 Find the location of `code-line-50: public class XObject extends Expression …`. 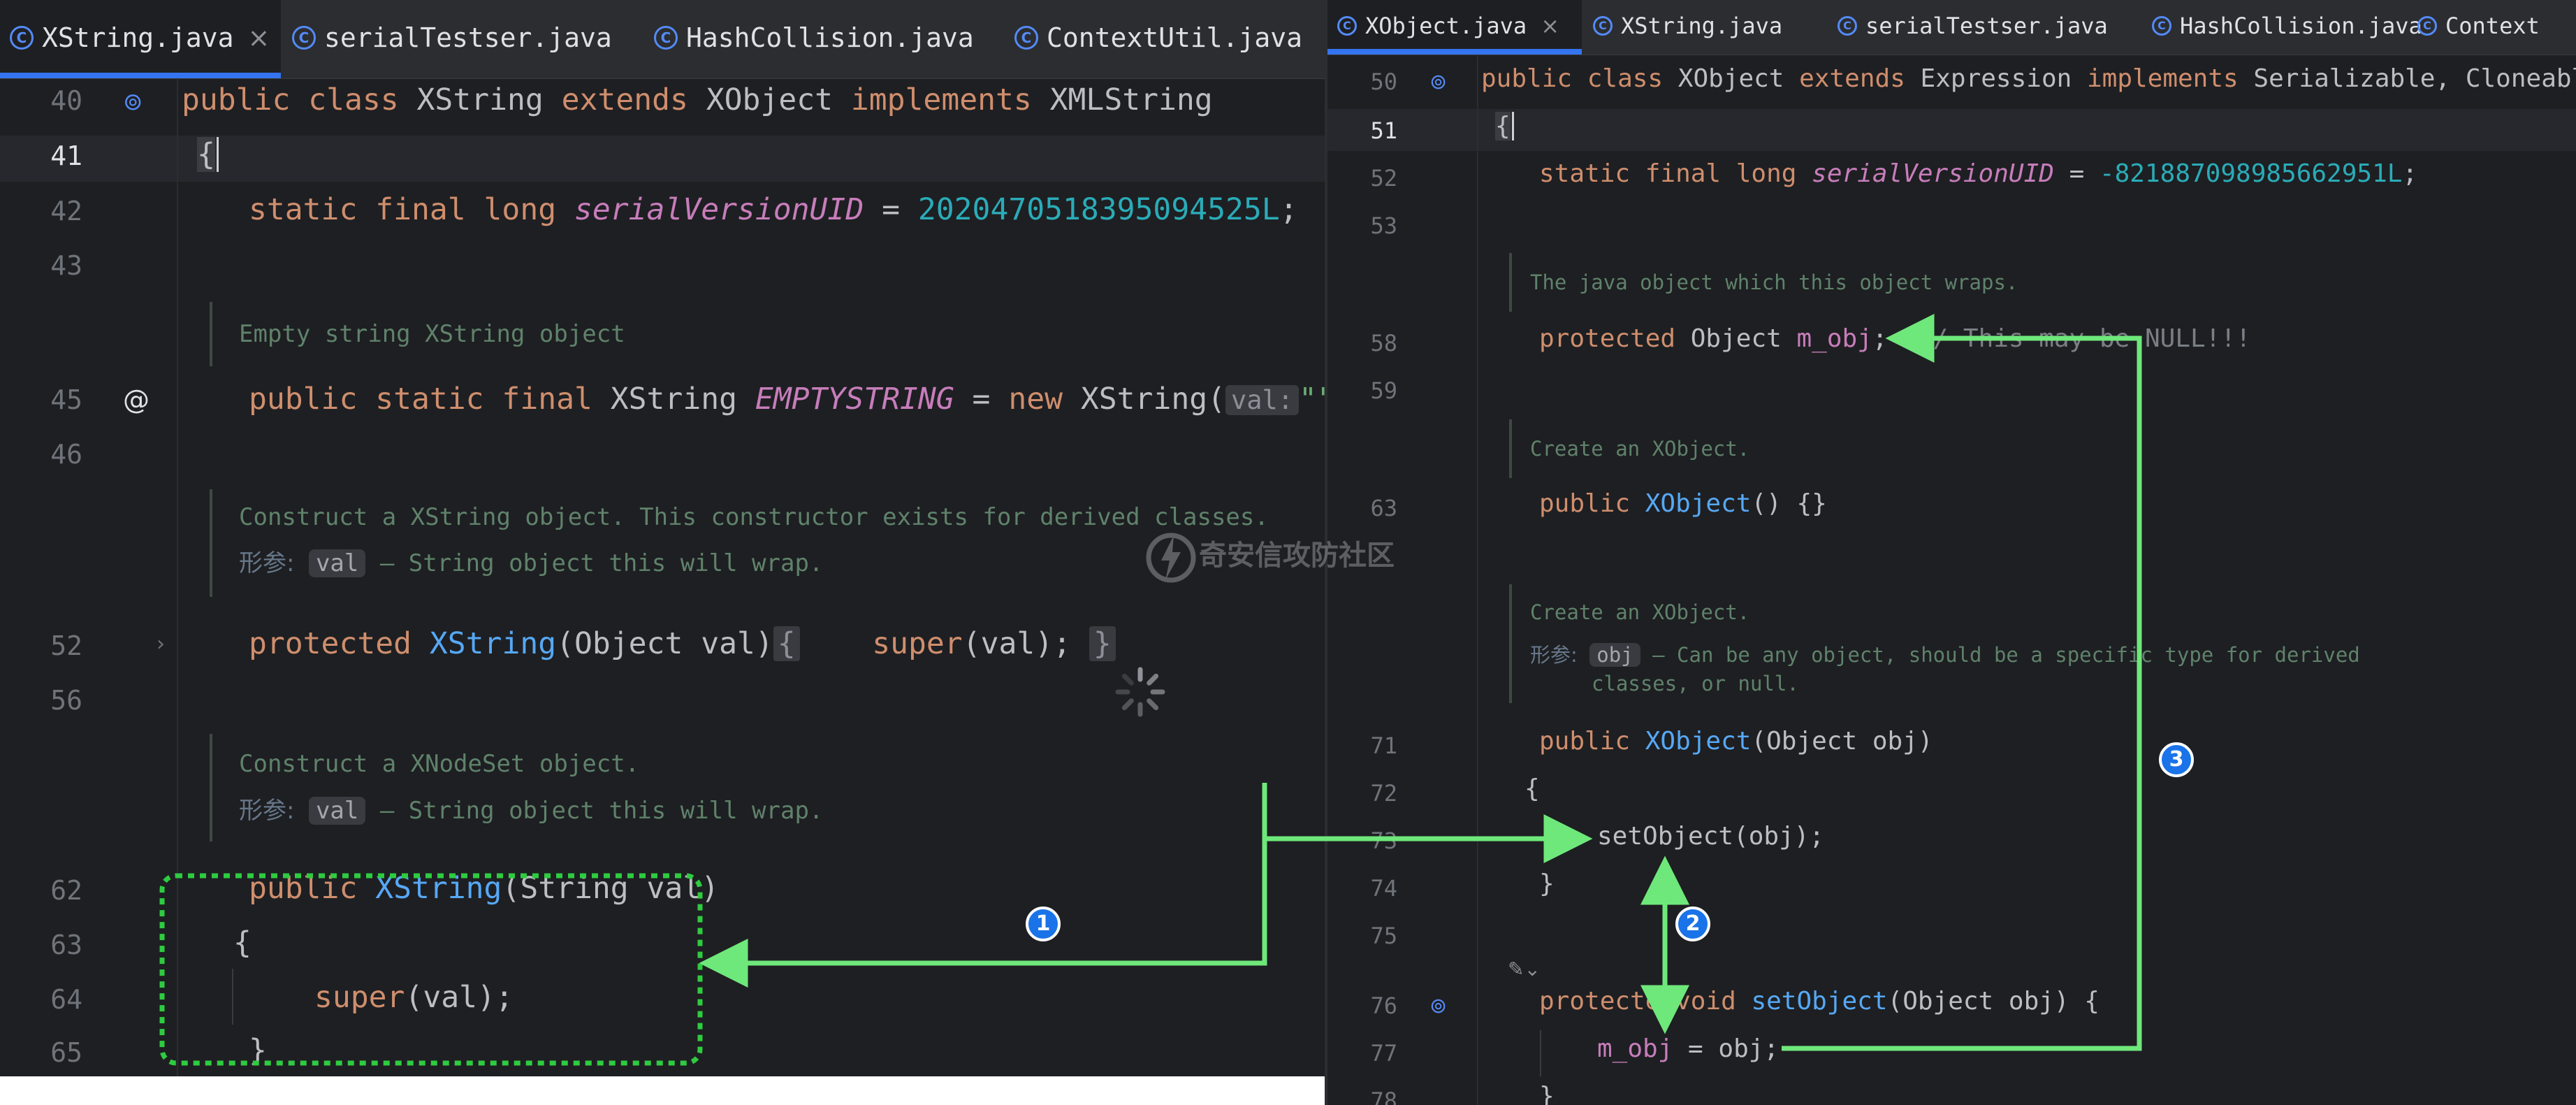

code-line-50: public class XObject extends Expression … is located at coordinates (2028, 78).